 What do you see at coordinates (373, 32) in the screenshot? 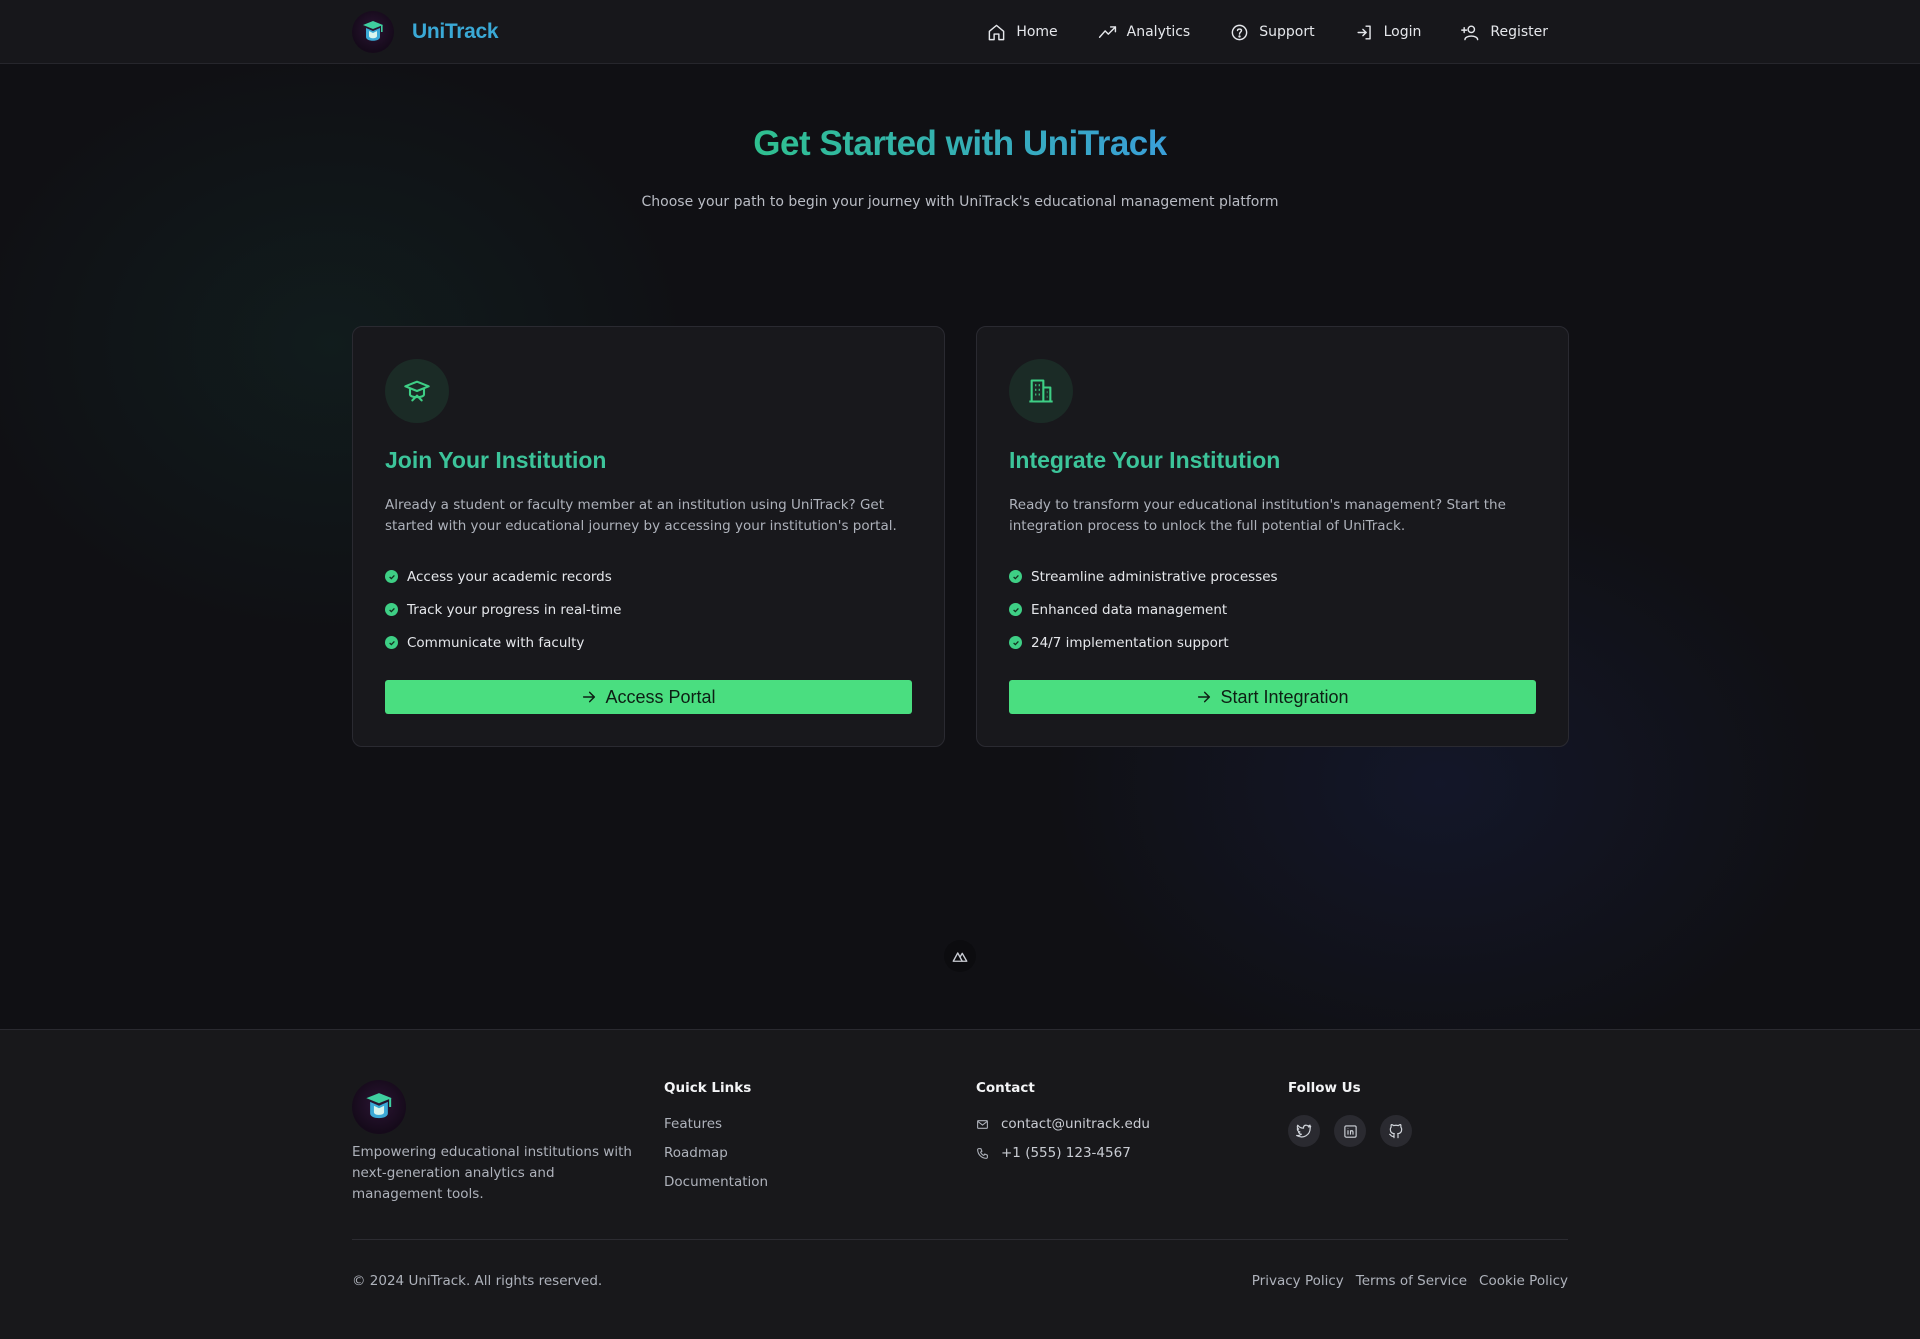
I see `unitrack-logo` at bounding box center [373, 32].